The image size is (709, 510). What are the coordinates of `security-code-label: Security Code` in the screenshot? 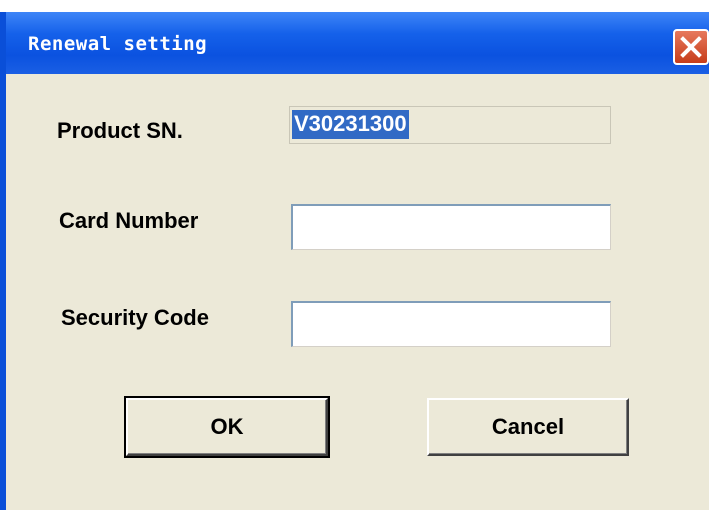 It's located at (135, 317).